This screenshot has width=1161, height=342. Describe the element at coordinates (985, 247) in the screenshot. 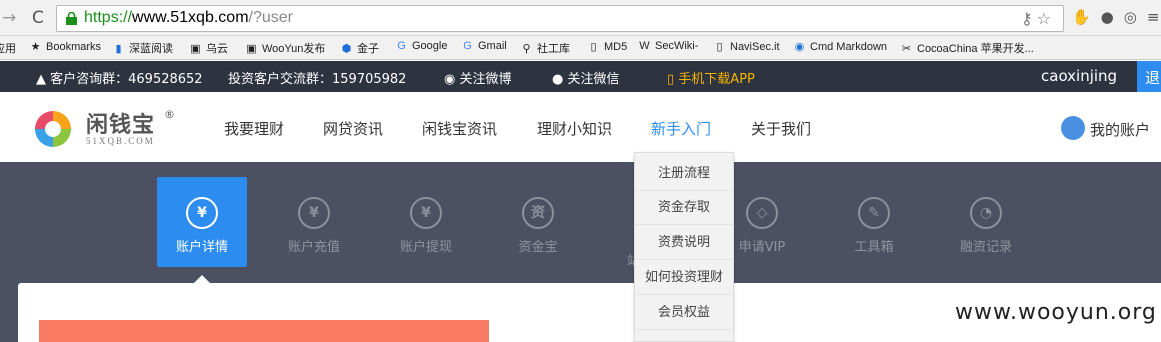

I see `tile-label: 融资记录` at that location.